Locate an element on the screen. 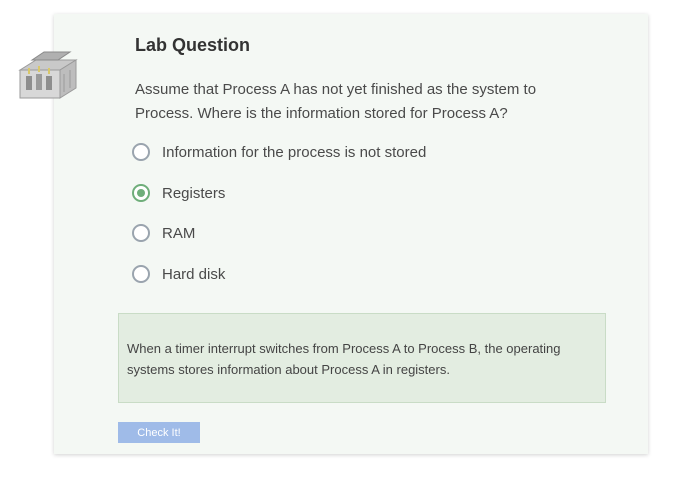 The height and width of the screenshot is (492, 684). lab-building-icon is located at coordinates (48, 75).